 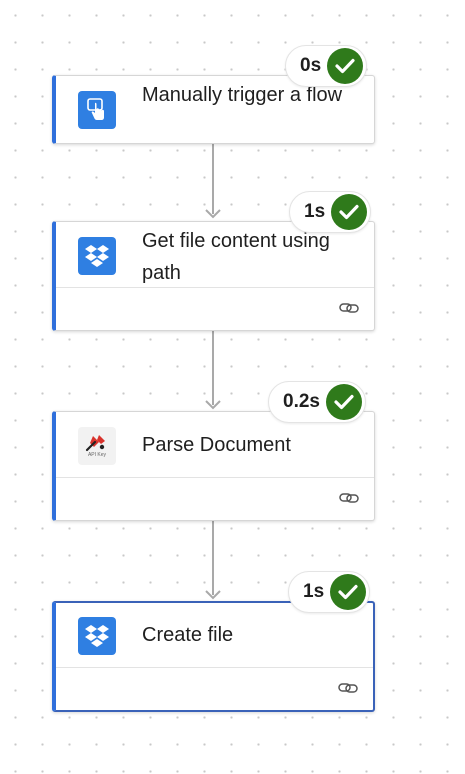 I want to click on step-title: Get file content using path, so click(x=236, y=257).